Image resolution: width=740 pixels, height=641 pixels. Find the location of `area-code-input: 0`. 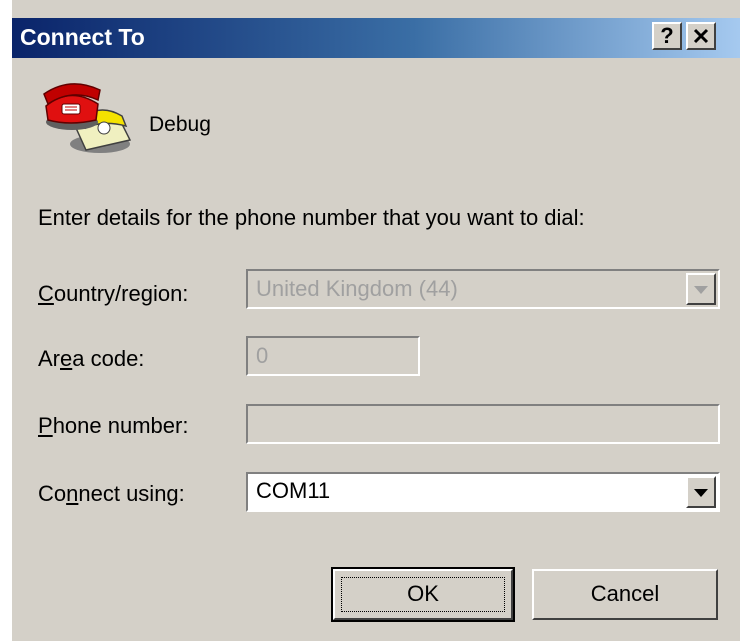

area-code-input: 0 is located at coordinates (333, 356).